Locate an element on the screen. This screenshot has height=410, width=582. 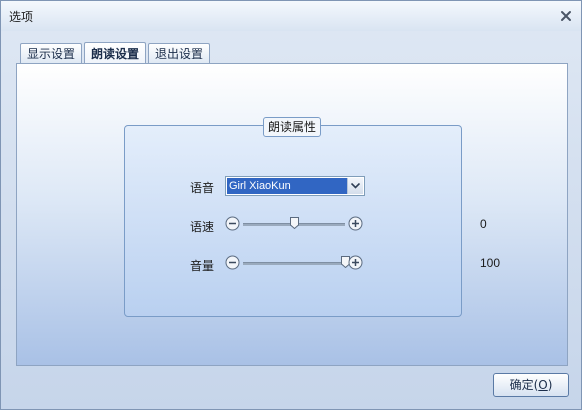
volume-label: 音量 is located at coordinates (202, 266).